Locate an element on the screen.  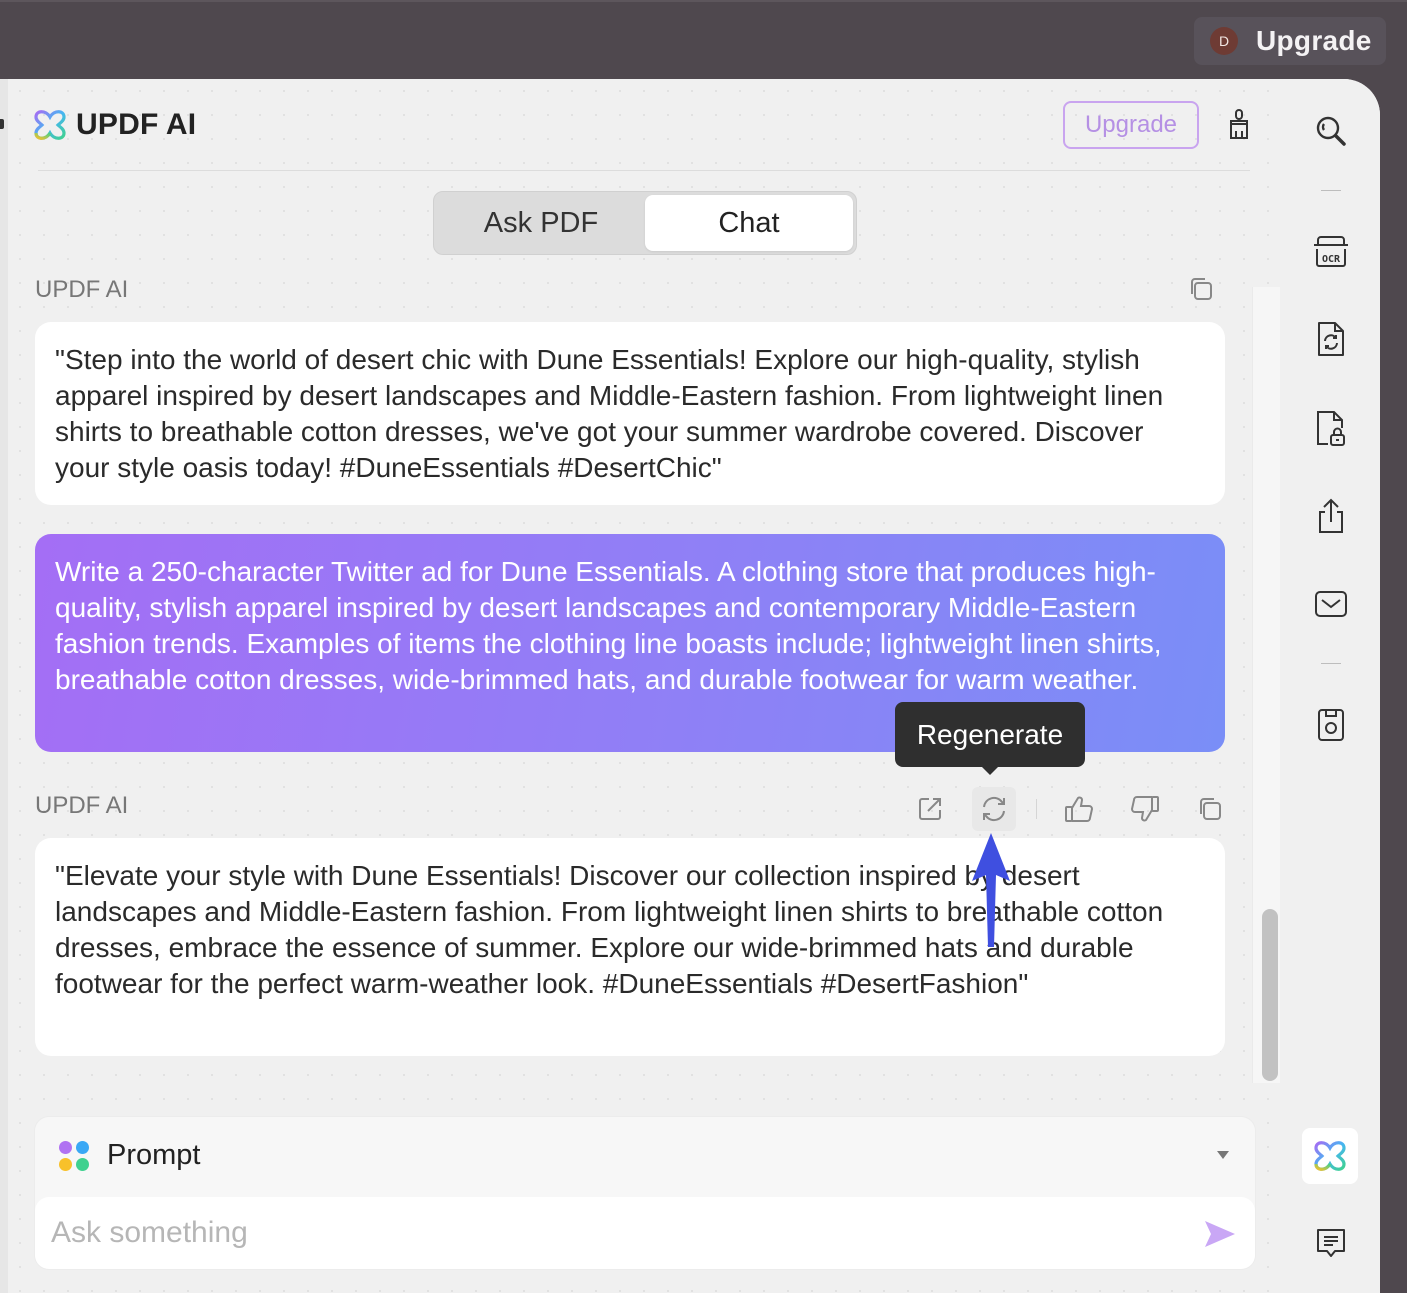
right-toolbar: OCR is located at coordinates (1331, 686).